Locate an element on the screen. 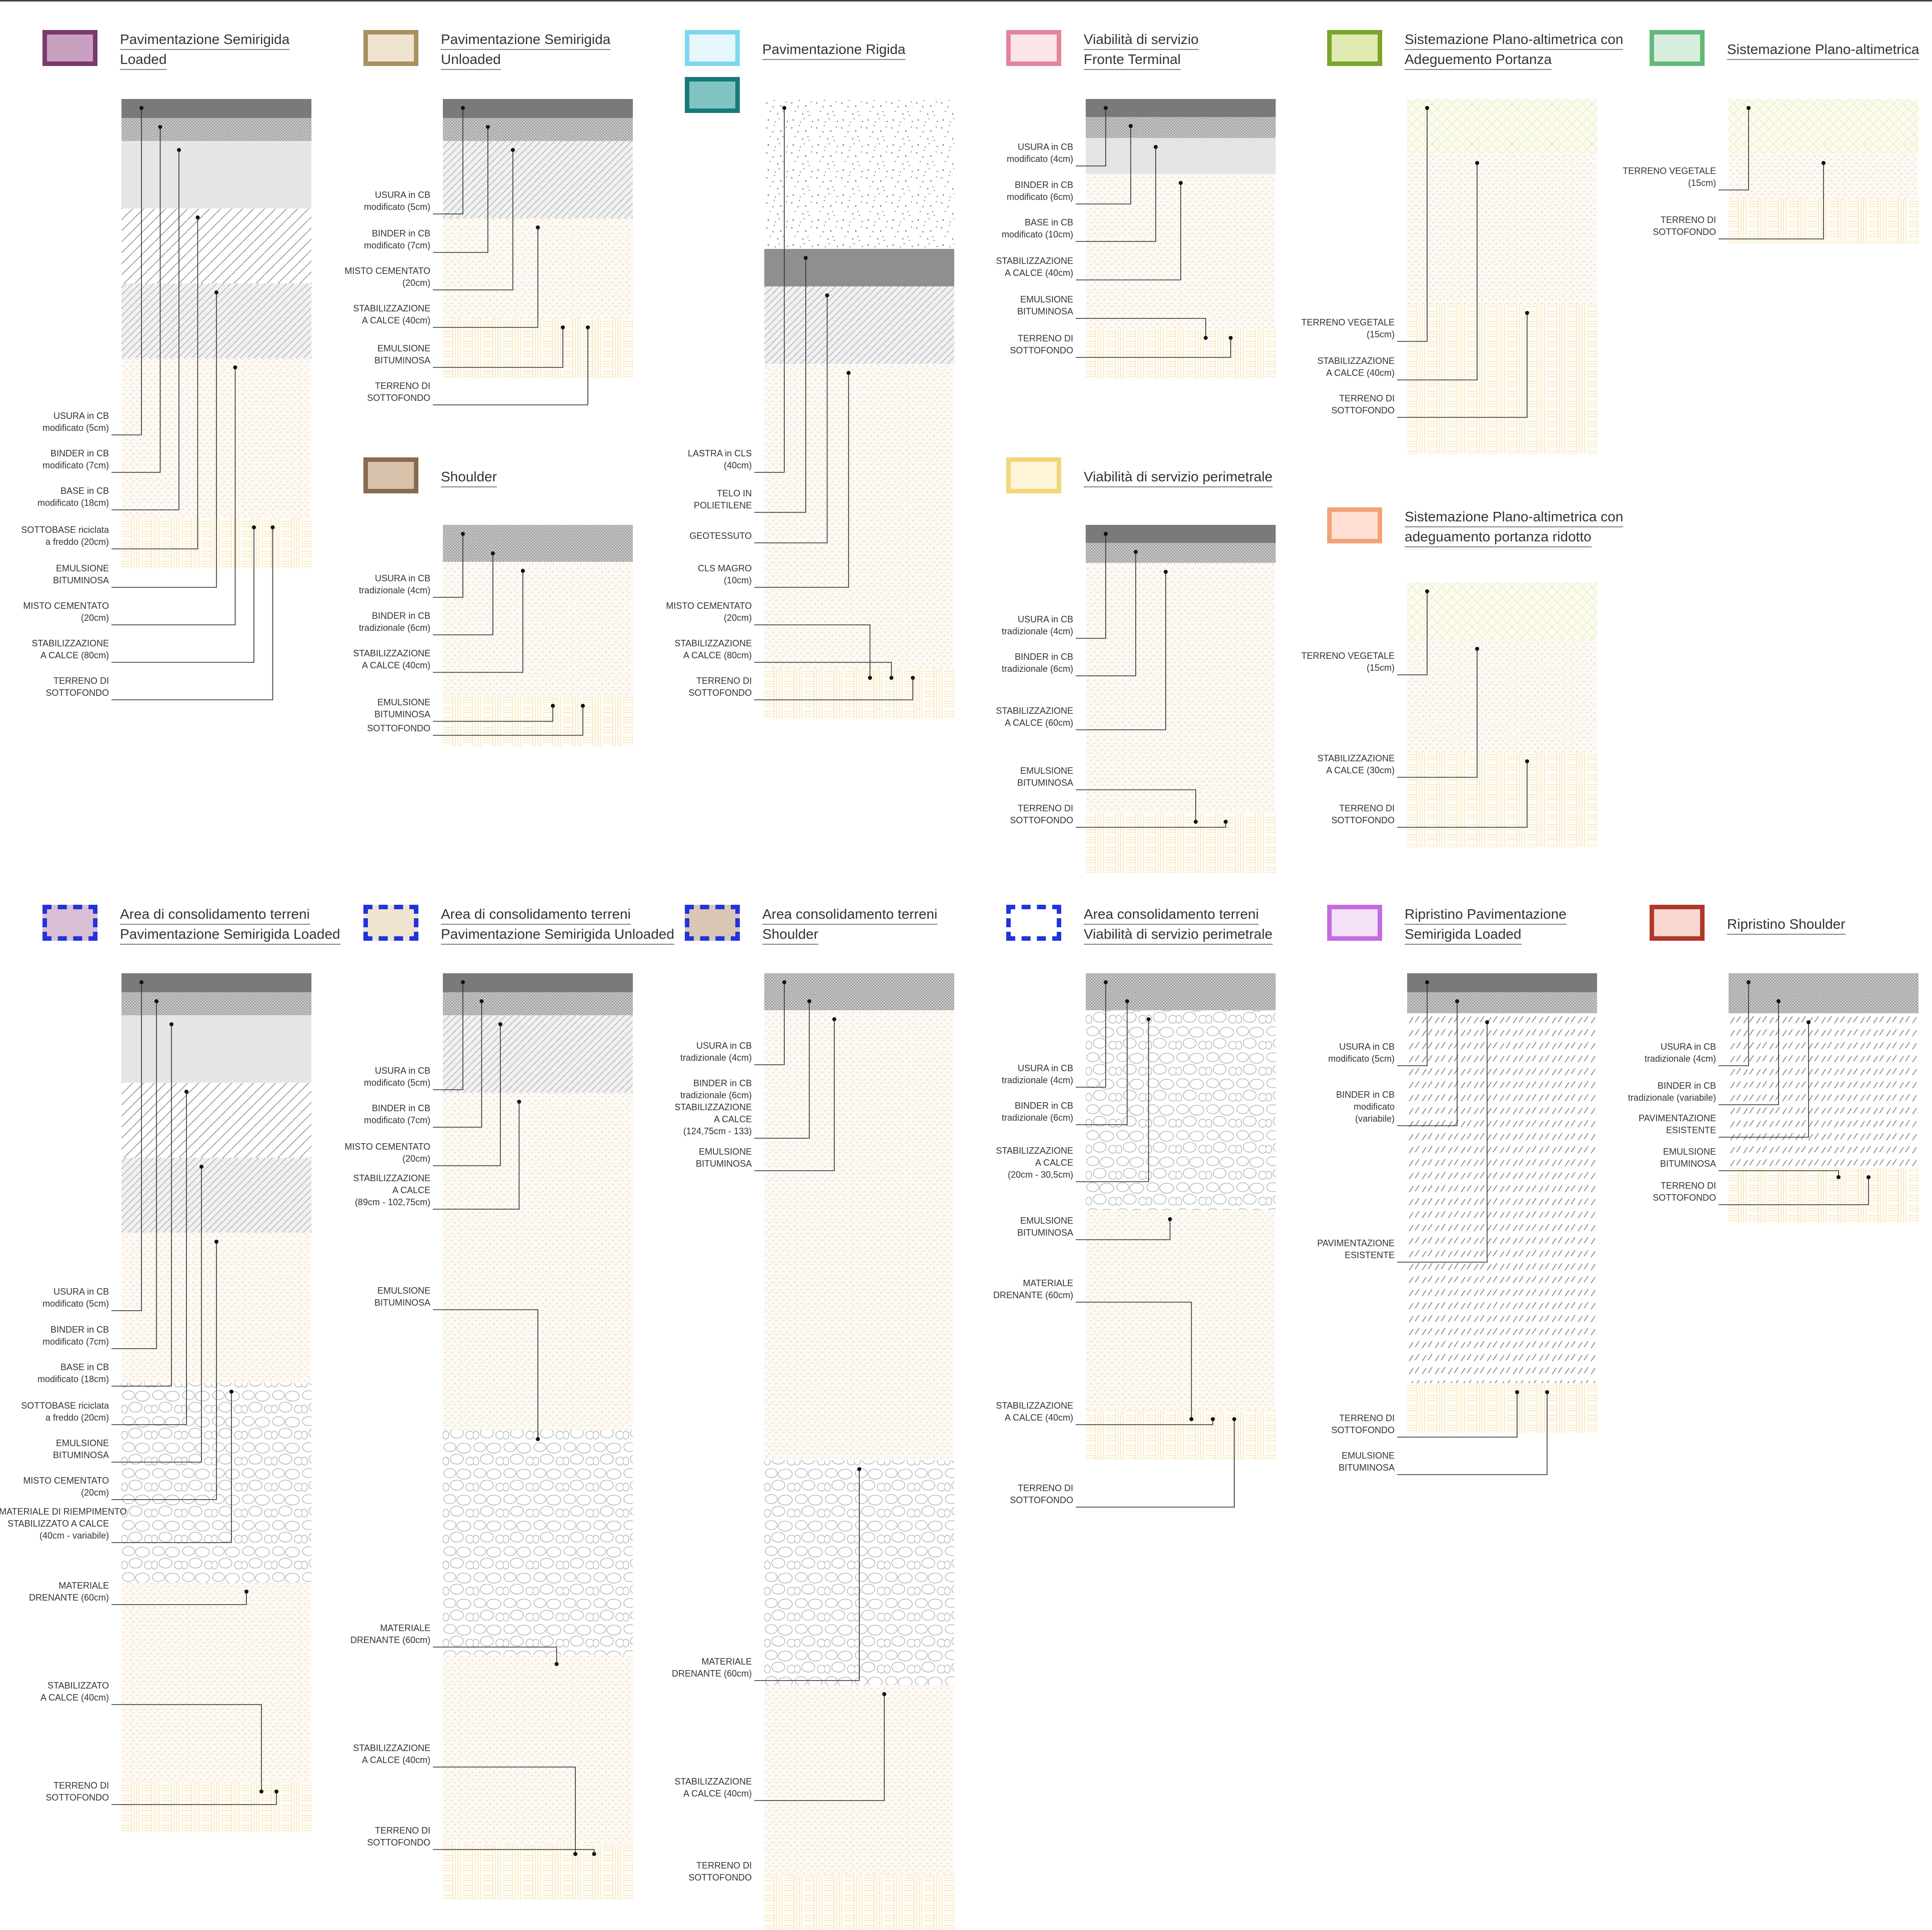  layer-label-line: TELO IN is located at coordinates (734, 493).